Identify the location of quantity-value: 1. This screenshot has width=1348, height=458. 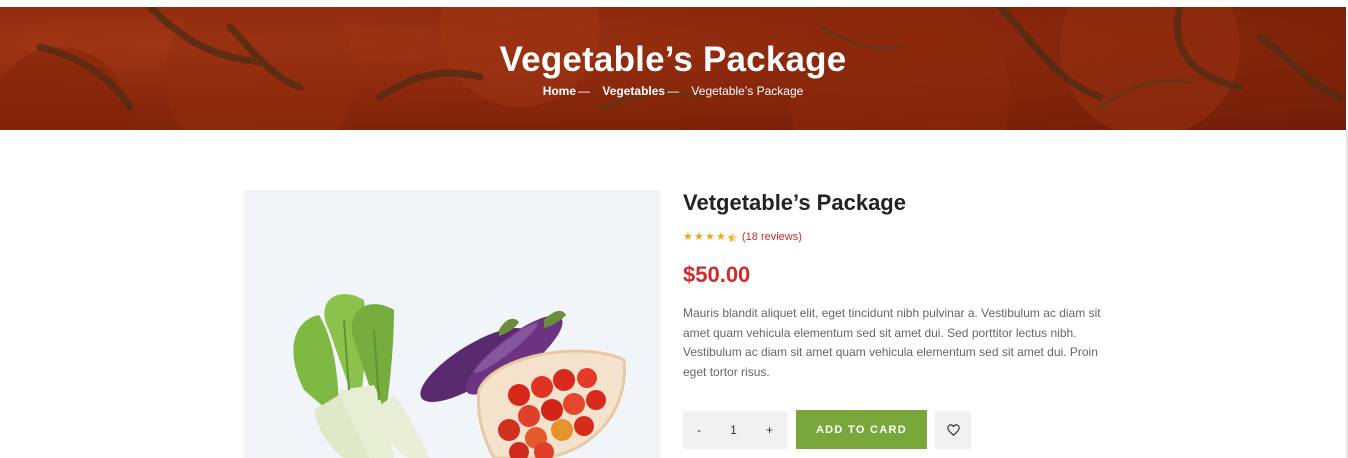
(733, 430).